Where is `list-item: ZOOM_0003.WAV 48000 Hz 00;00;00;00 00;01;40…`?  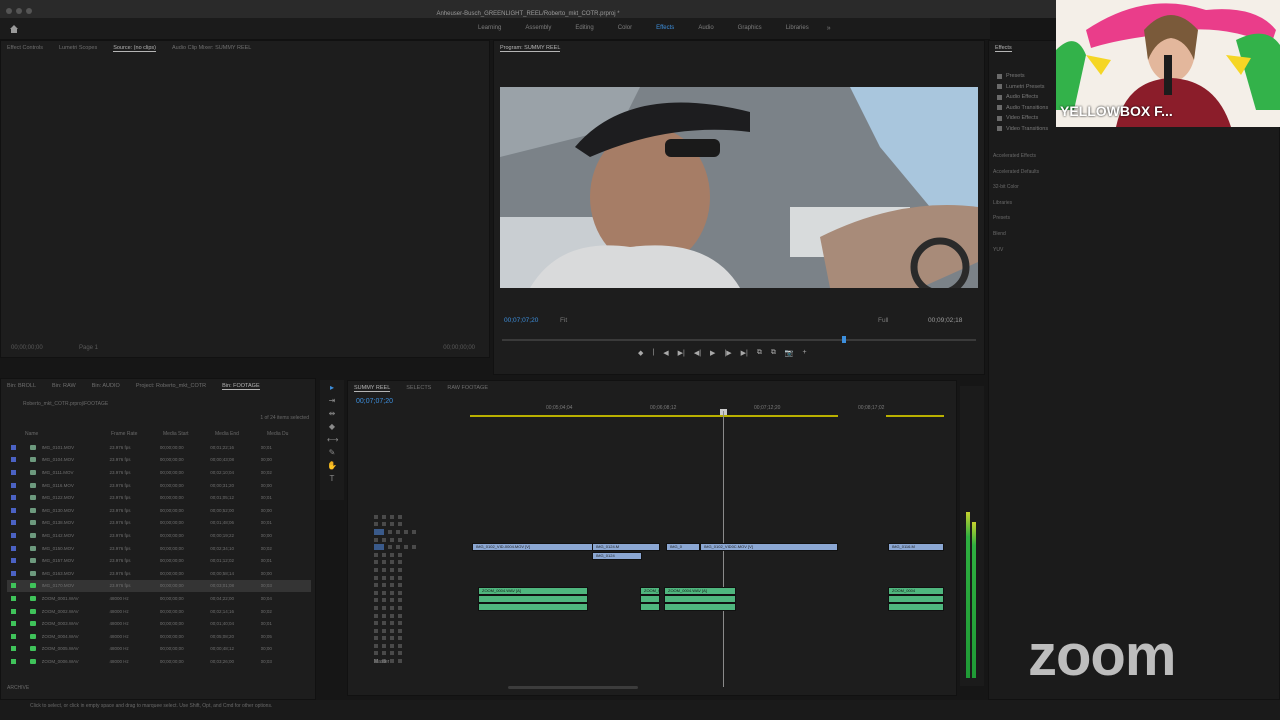
list-item: ZOOM_0003.WAV 48000 Hz 00;00;00;00 00;01;40… is located at coordinates (159, 623).